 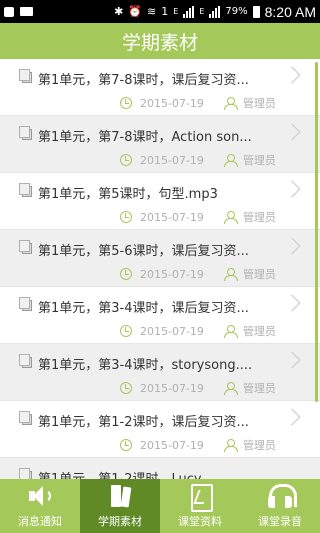 What do you see at coordinates (40, 496) in the screenshot?
I see `speaker-icon` at bounding box center [40, 496].